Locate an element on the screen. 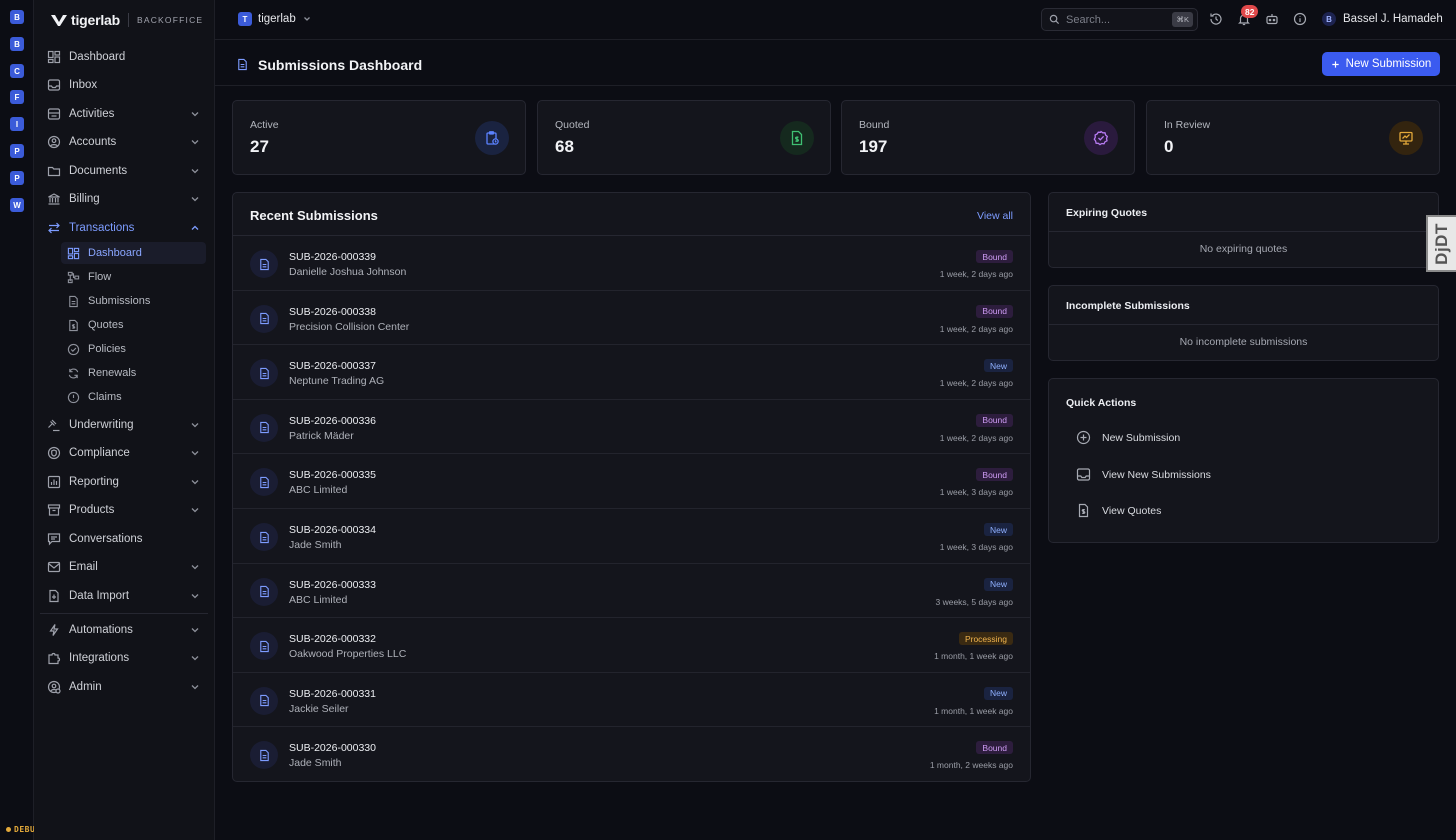 Image resolution: width=1456 pixels, height=840 pixels. view-all-link: View all is located at coordinates (995, 216).